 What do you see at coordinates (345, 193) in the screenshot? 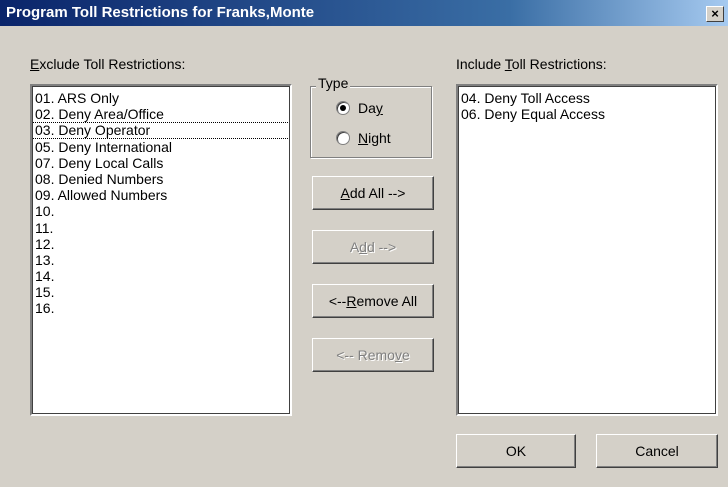
I see `add-all-accel: A` at bounding box center [345, 193].